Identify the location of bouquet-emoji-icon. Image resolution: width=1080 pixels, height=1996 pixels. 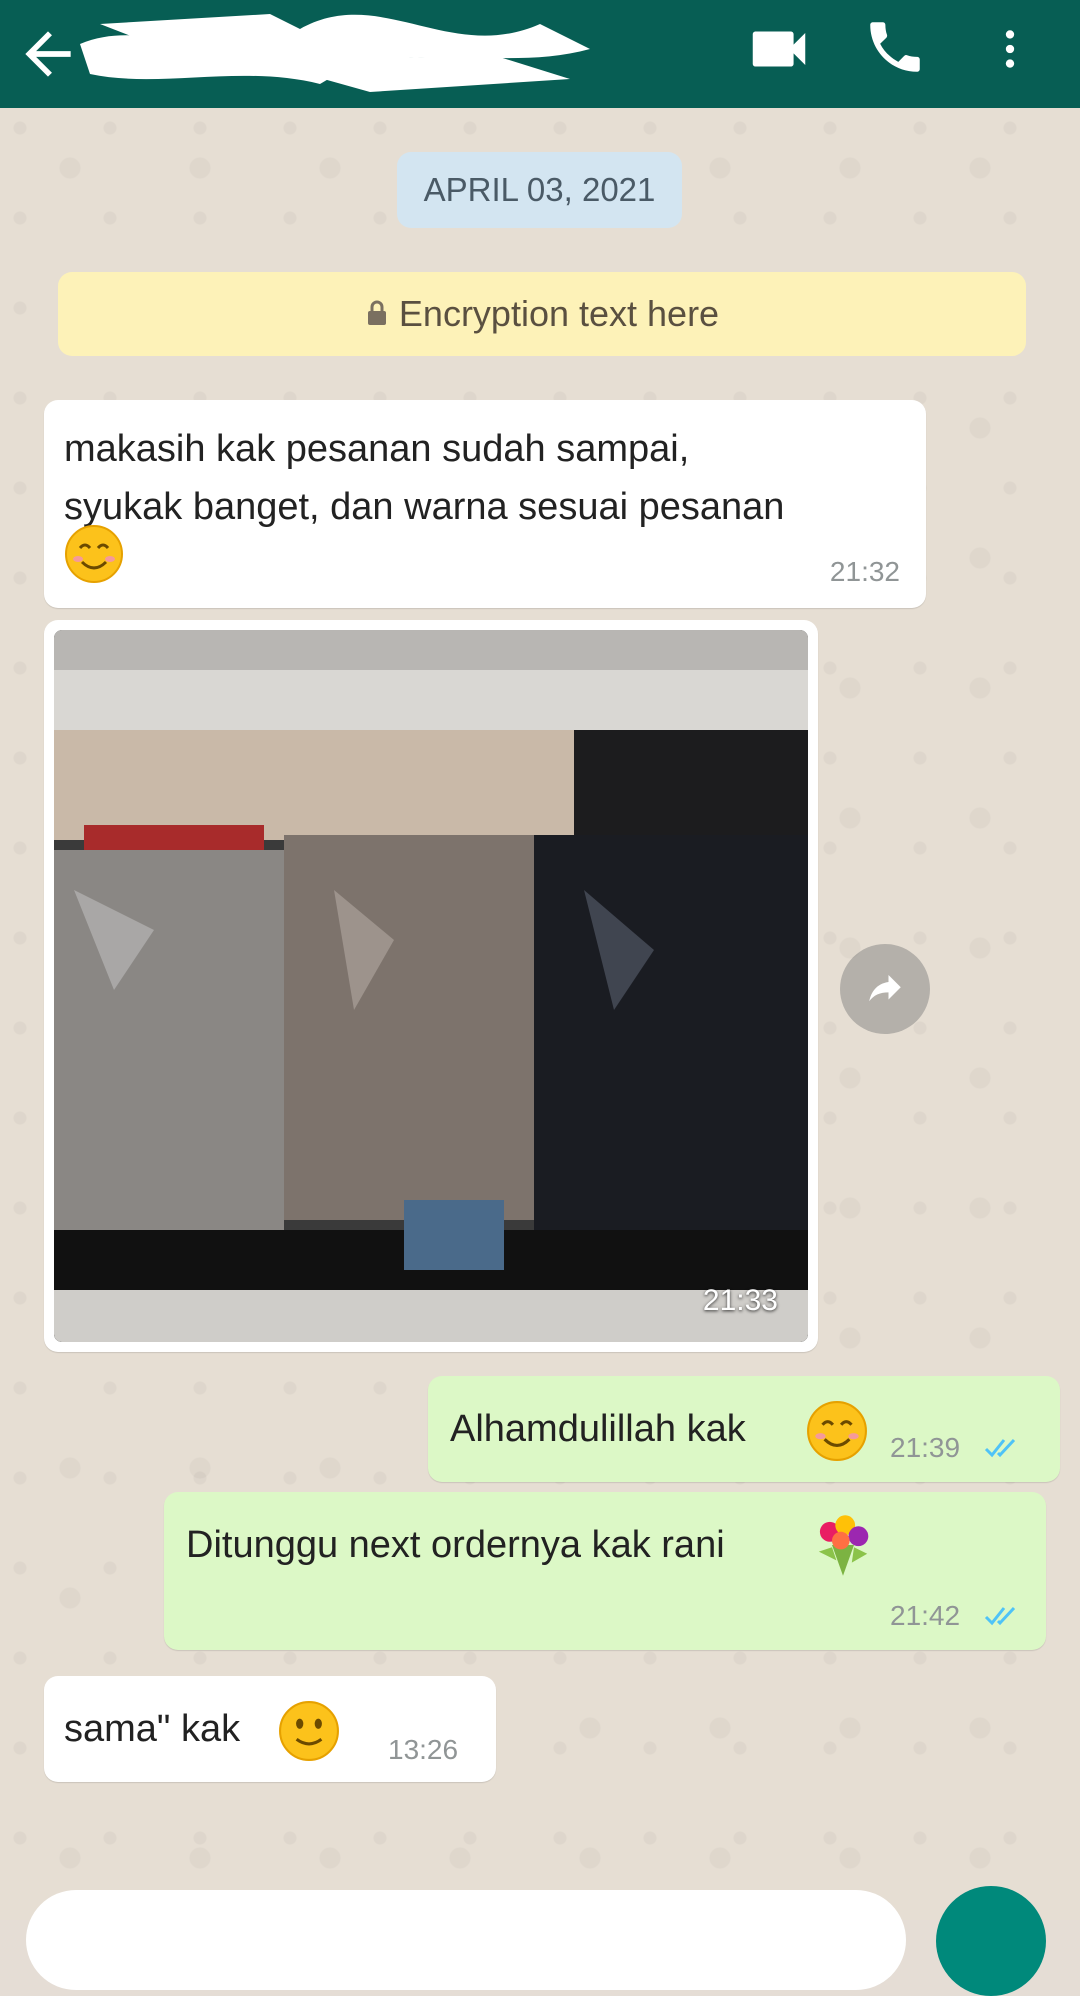
(843, 1545).